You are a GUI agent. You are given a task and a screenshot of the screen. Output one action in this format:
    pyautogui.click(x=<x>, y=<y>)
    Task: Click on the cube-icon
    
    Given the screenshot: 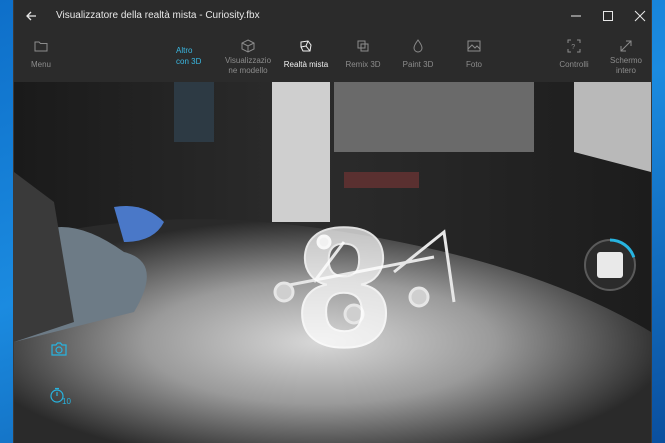 What is the action you would take?
    pyautogui.click(x=248, y=46)
    